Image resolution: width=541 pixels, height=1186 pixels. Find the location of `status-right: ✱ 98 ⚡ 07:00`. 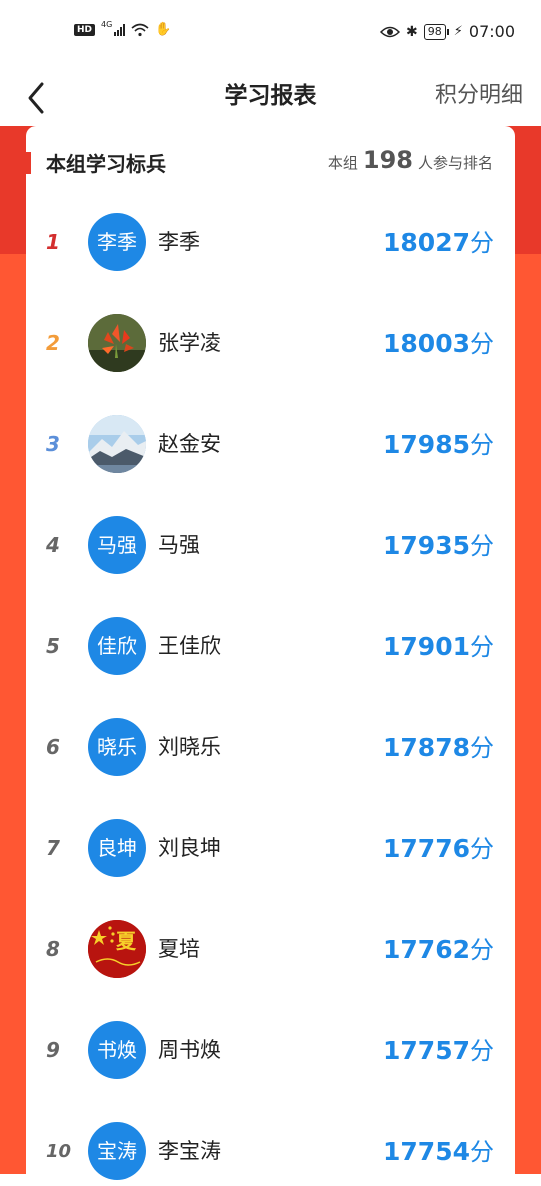

status-right: ✱ 98 ⚡ 07:00 is located at coordinates (447, 31).